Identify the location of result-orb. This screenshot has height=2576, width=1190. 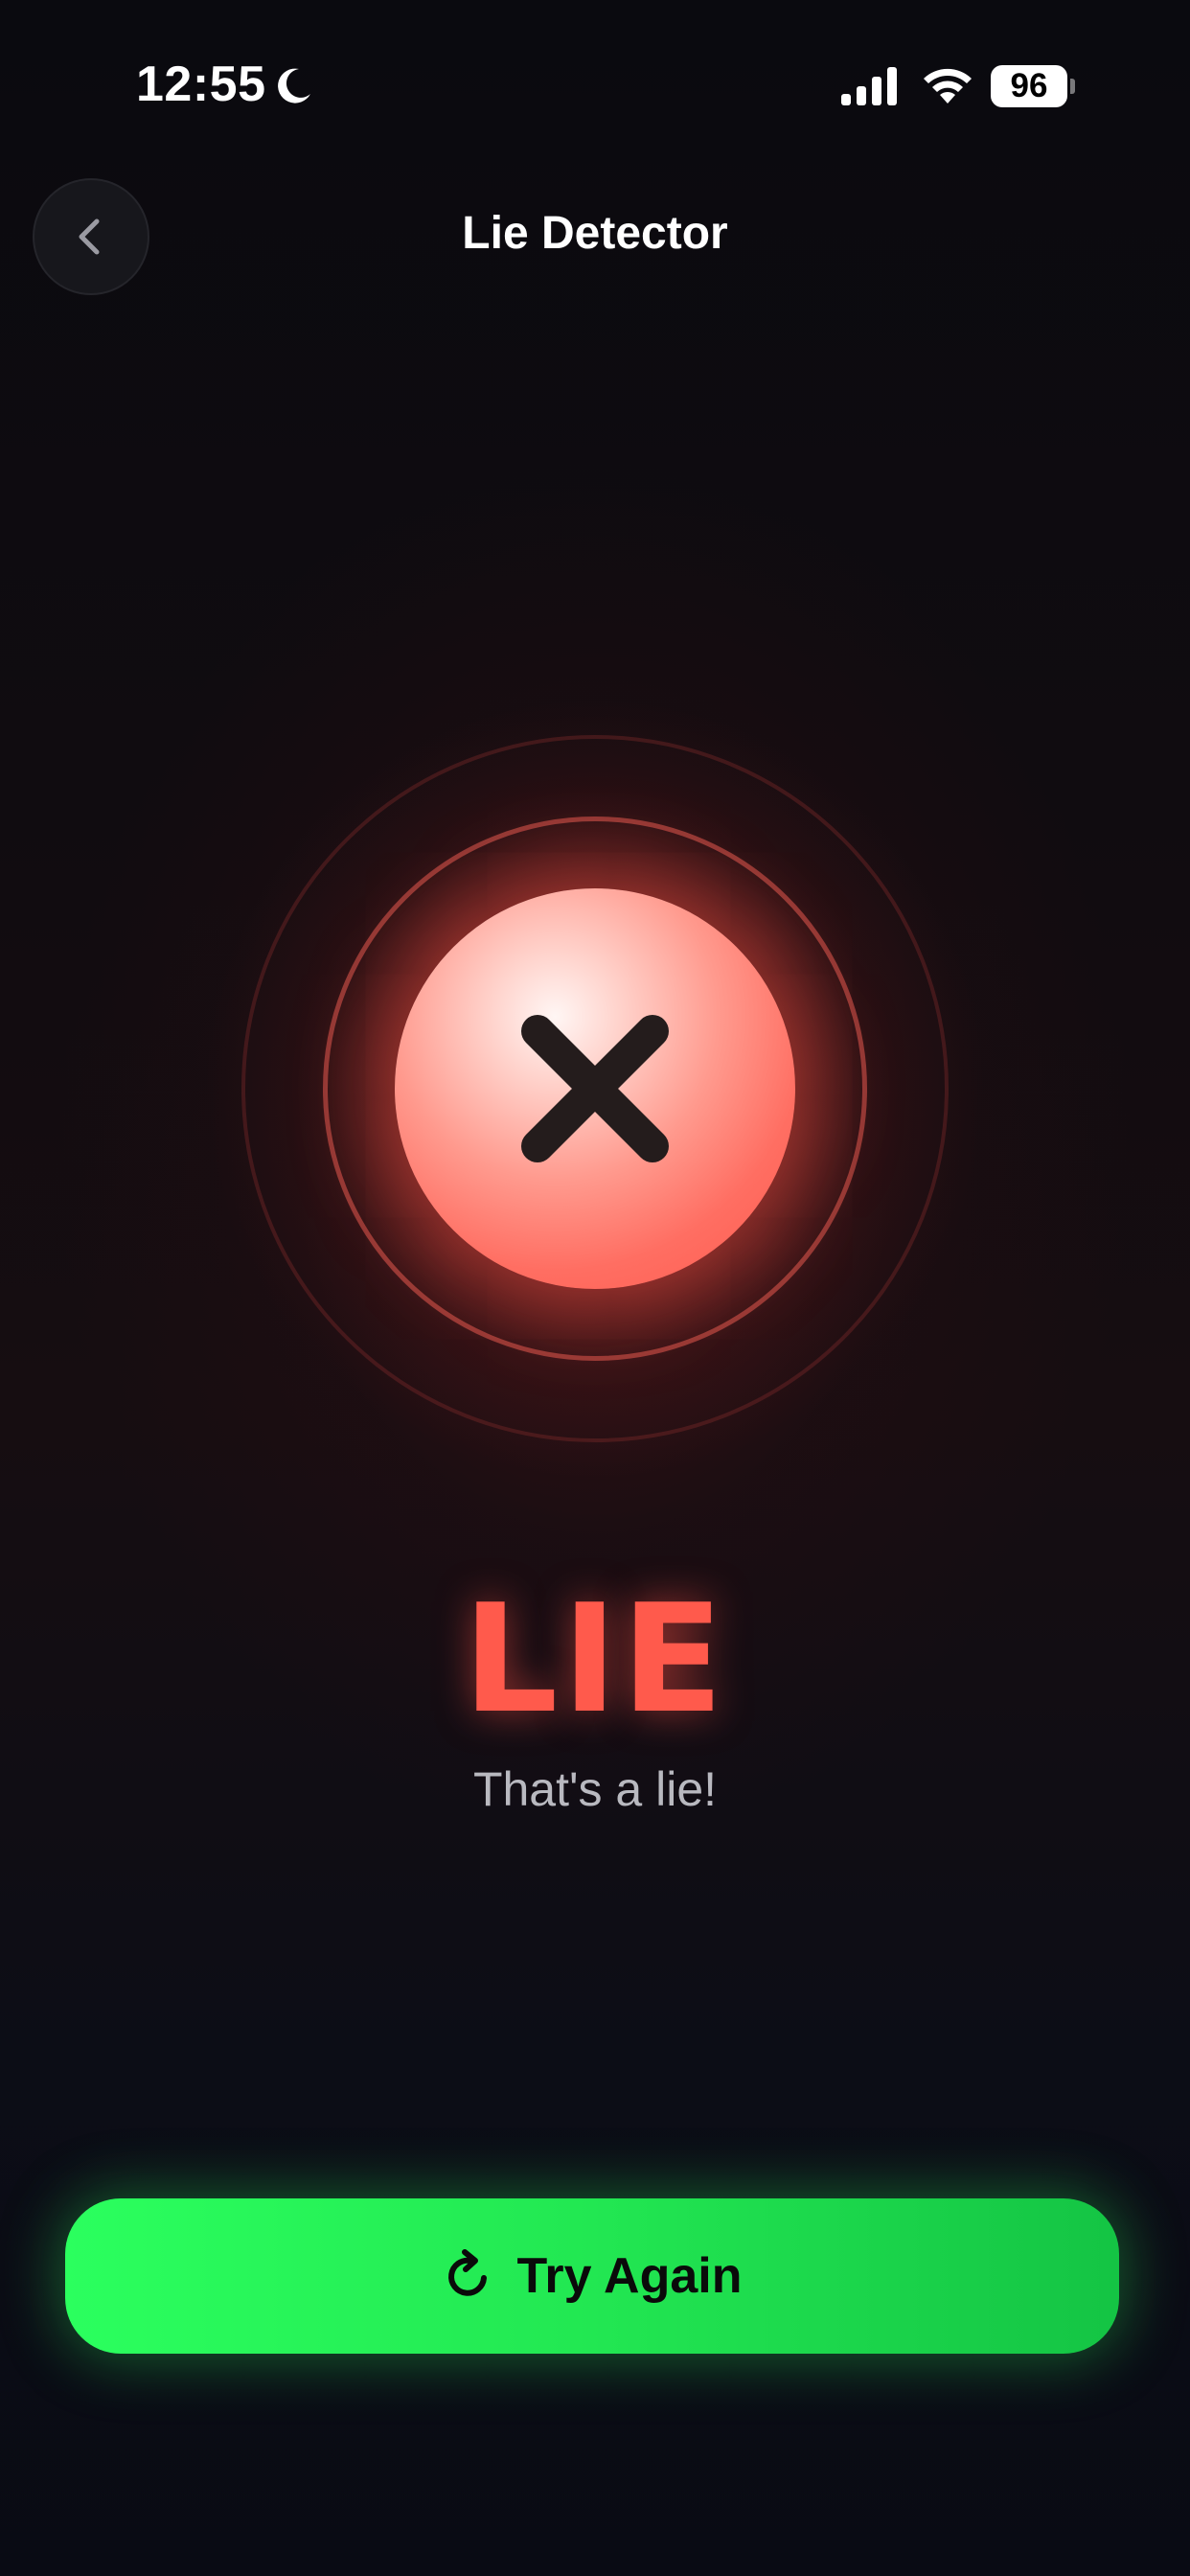
(595, 1088).